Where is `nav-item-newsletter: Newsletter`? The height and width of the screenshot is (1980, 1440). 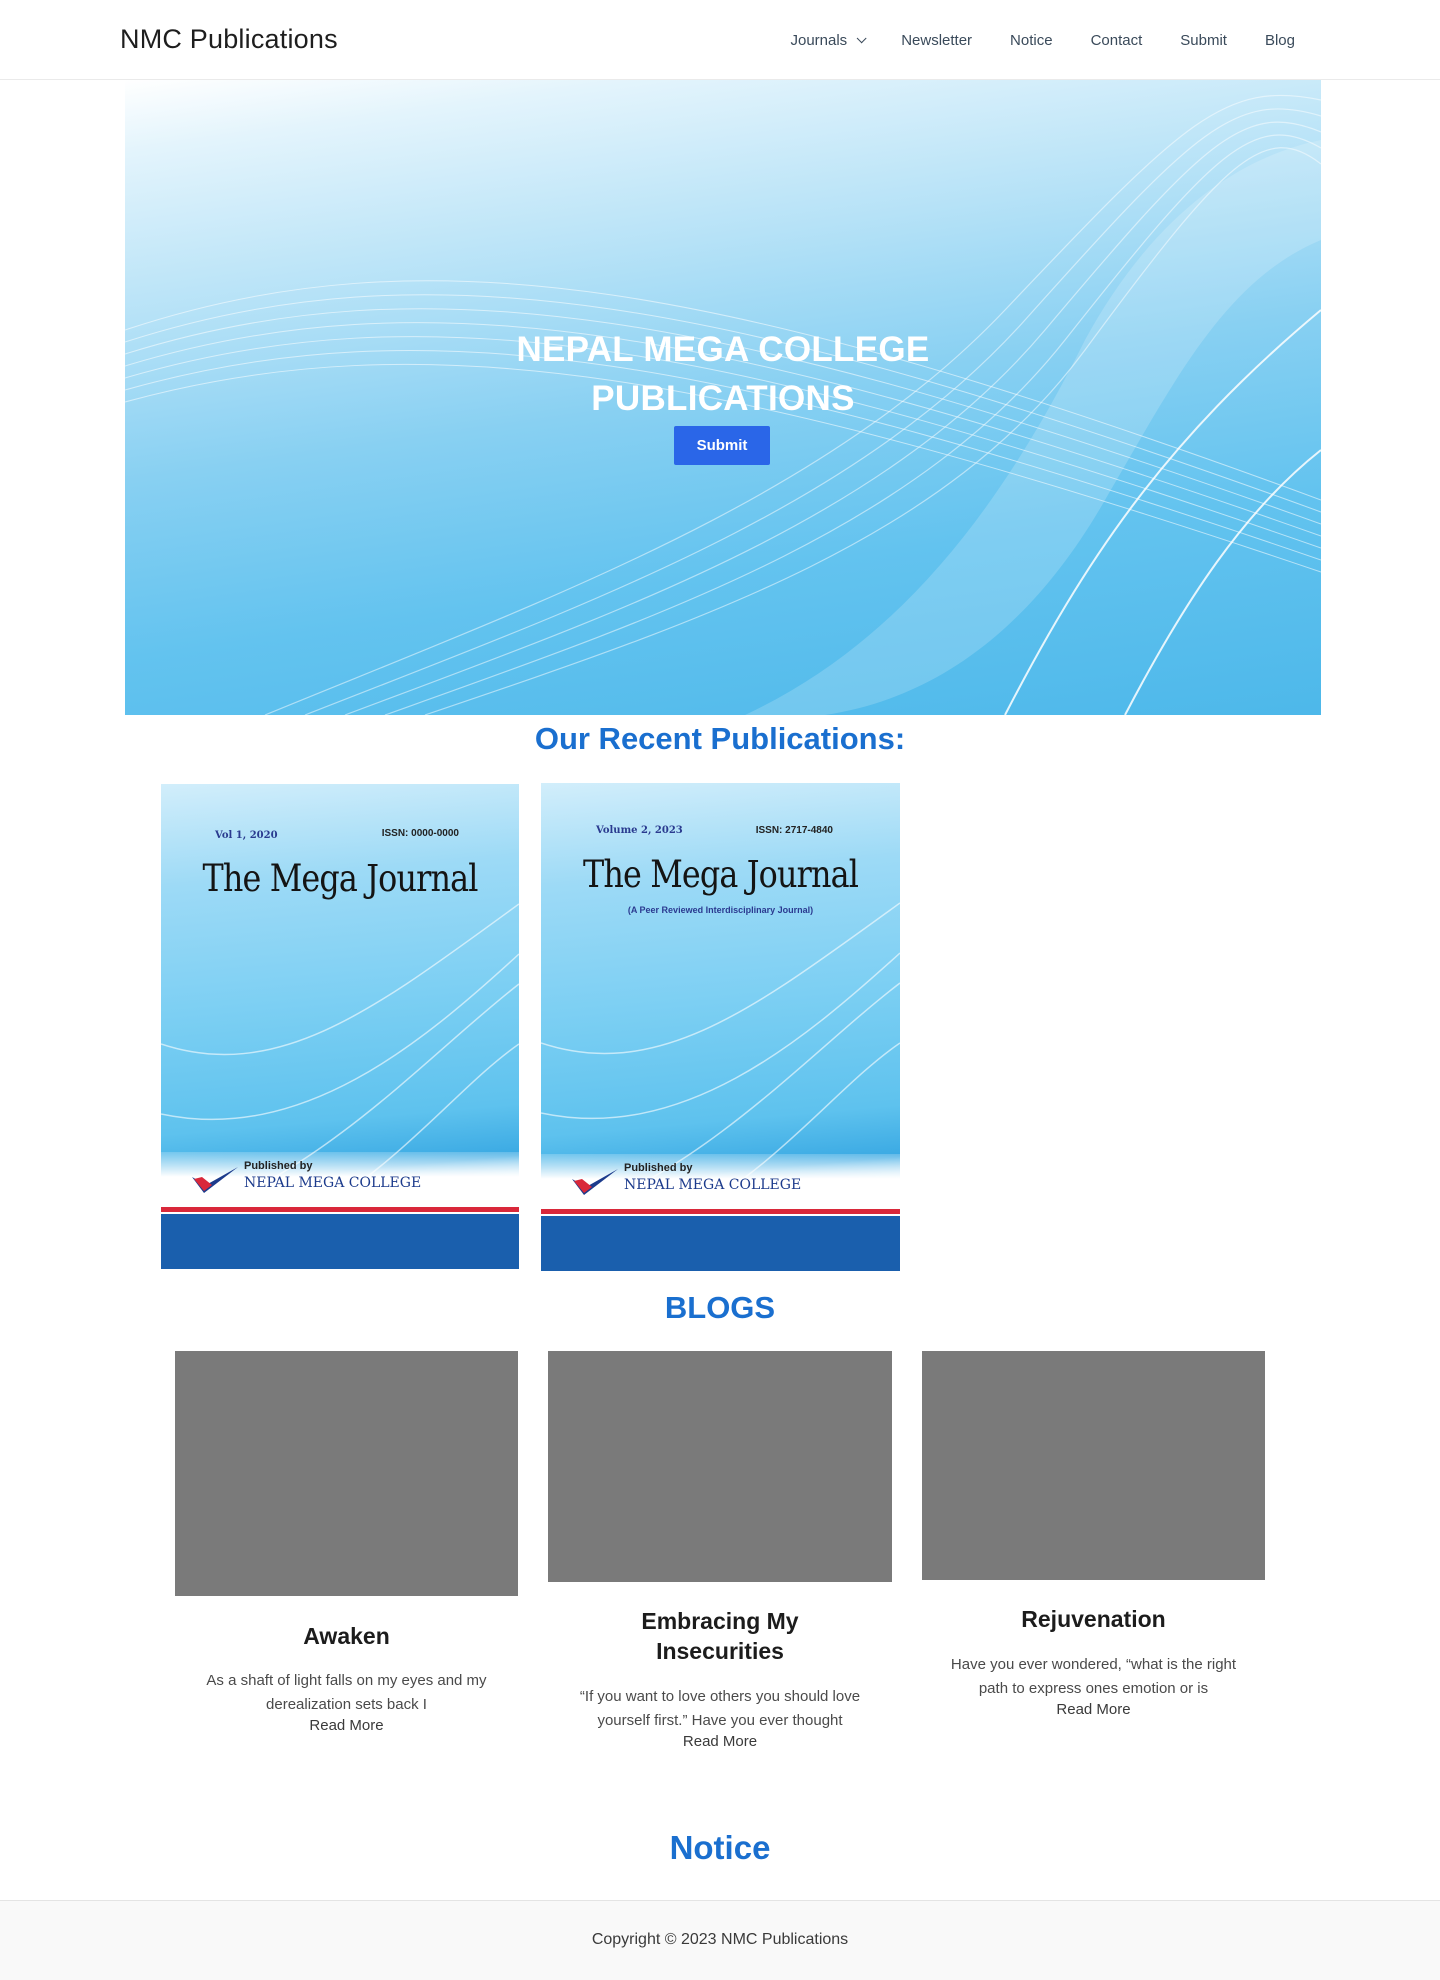
nav-item-newsletter: Newsletter is located at coordinates (936, 40).